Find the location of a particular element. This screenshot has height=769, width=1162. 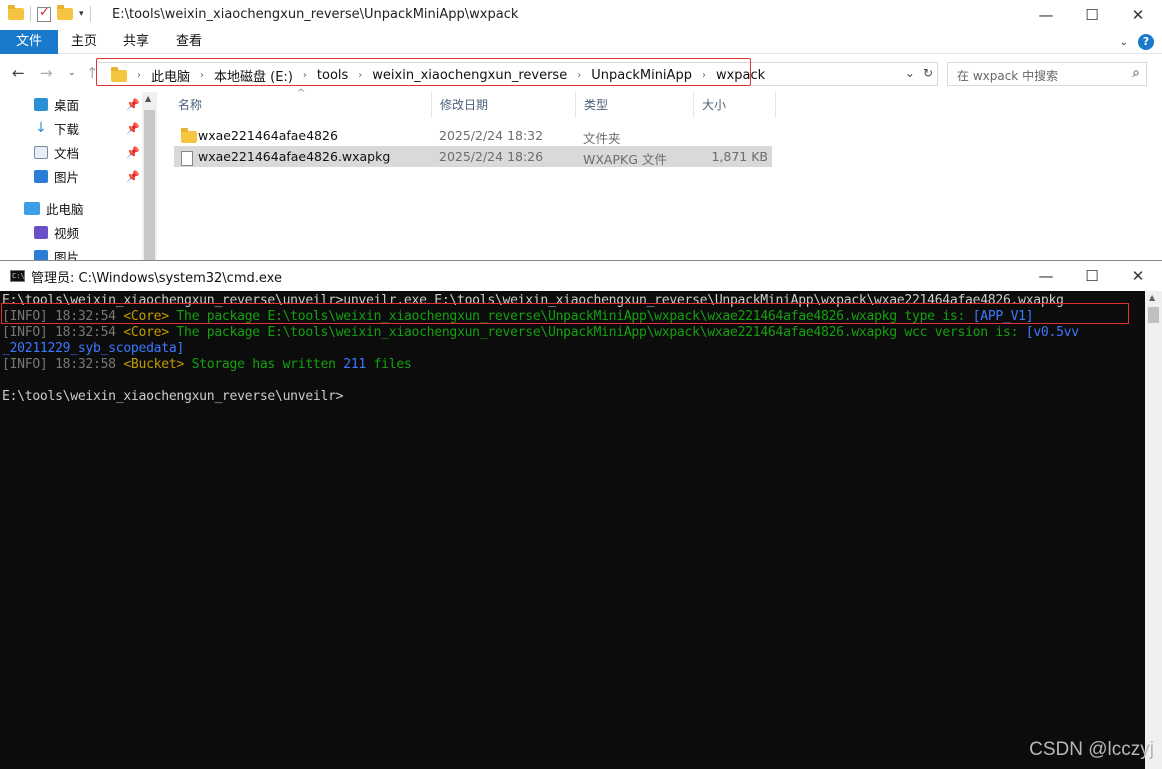

console-text-segment: <Bucket> is located at coordinates (154, 364).